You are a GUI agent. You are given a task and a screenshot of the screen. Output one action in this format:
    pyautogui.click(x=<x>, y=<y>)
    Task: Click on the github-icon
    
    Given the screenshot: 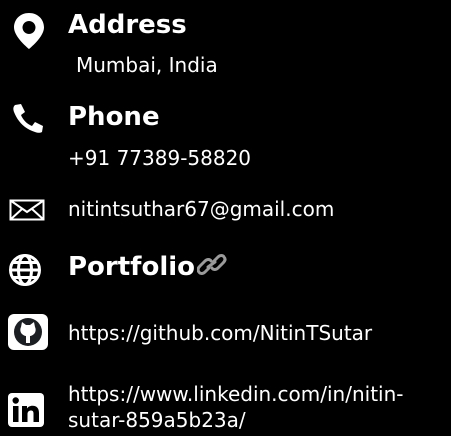 What is the action you would take?
    pyautogui.click(x=28, y=332)
    